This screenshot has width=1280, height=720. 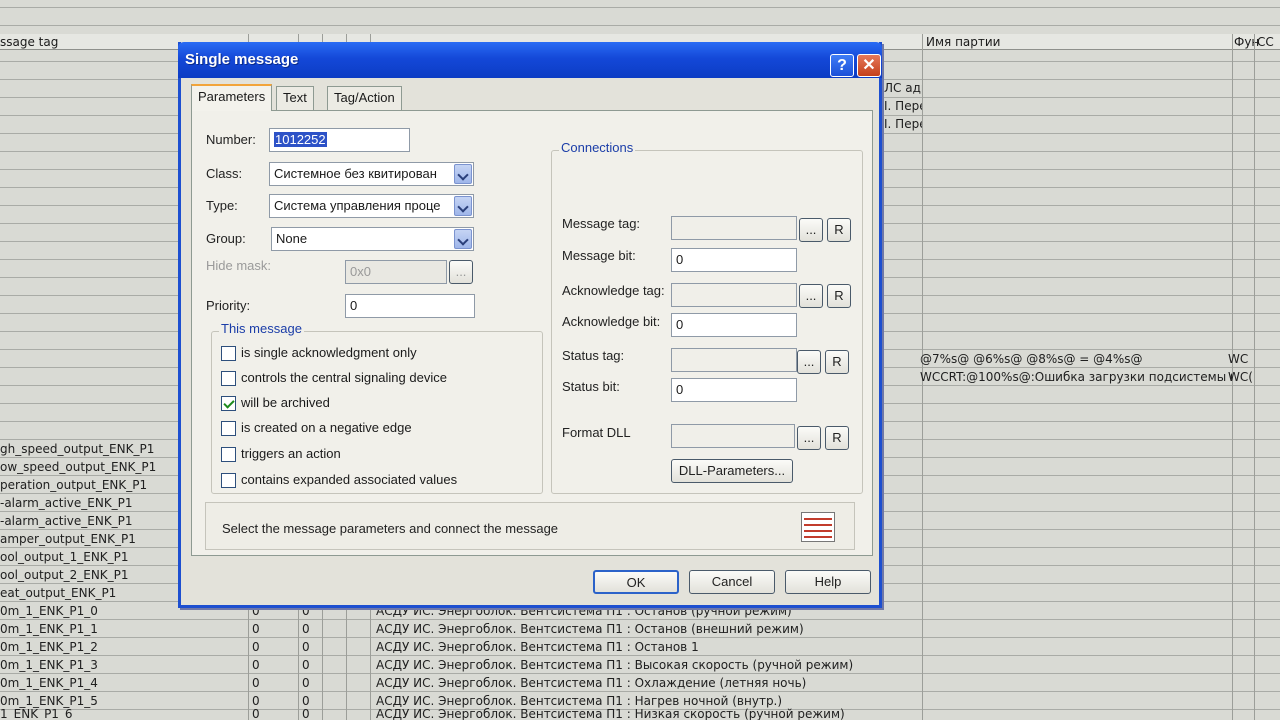 What do you see at coordinates (733, 436) in the screenshot?
I see `format-dll-field` at bounding box center [733, 436].